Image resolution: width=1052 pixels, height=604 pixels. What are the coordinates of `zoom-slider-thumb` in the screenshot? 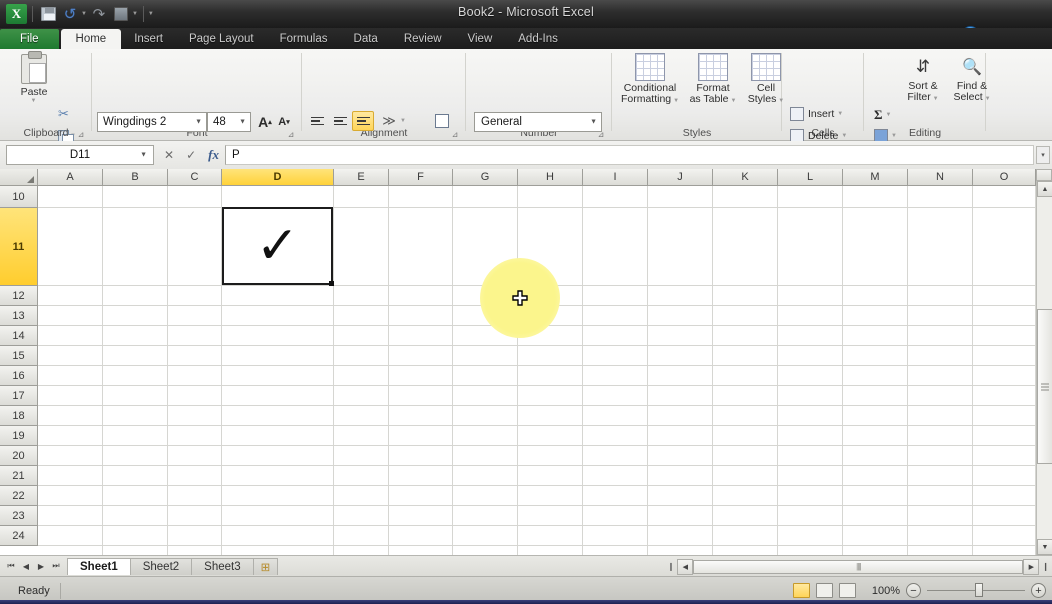 It's located at (979, 590).